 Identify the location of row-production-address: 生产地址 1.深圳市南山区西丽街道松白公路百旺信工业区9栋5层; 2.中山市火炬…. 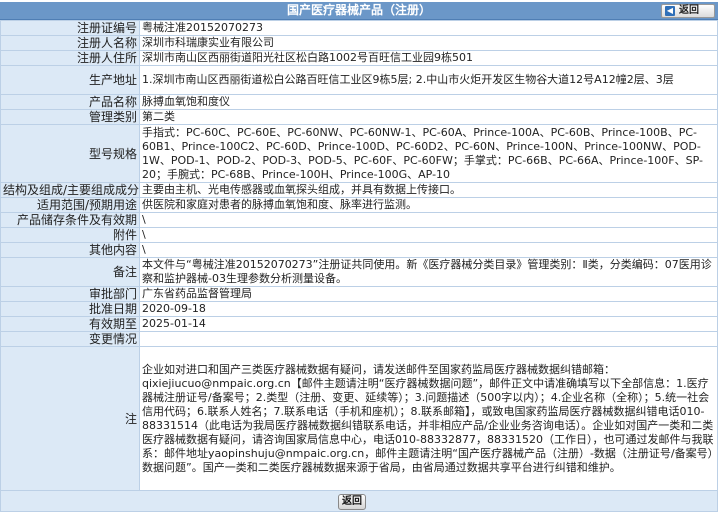
(359, 80).